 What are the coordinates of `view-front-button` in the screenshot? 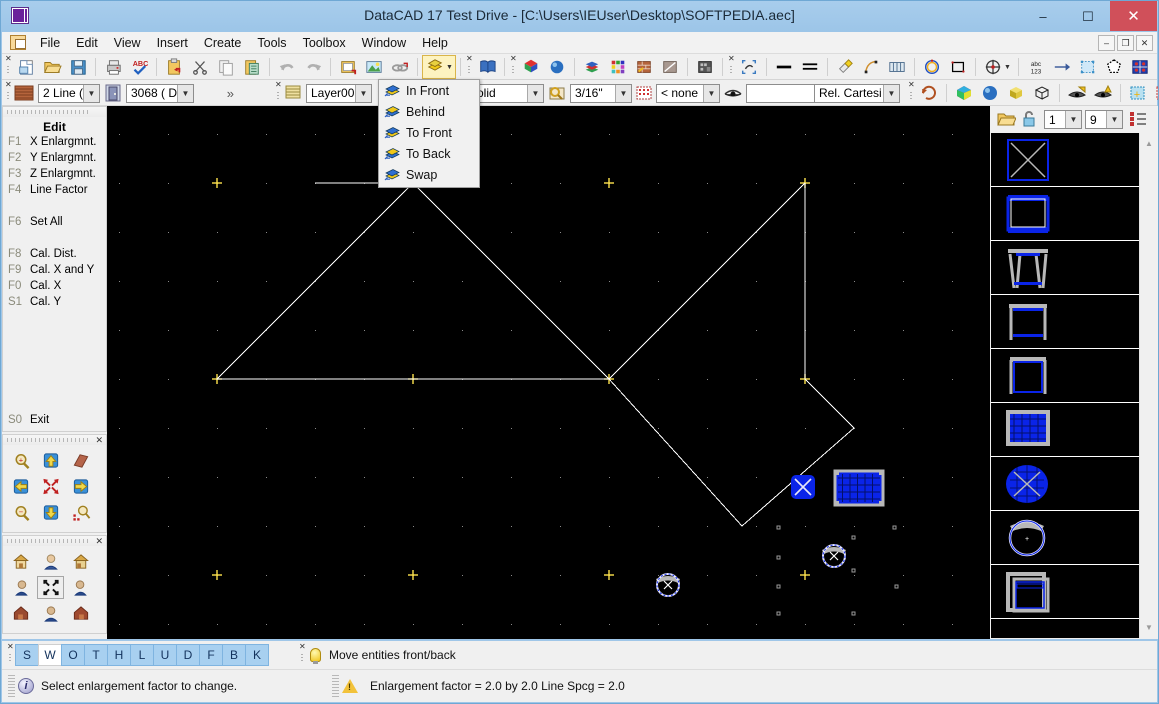 It's located at (50, 561).